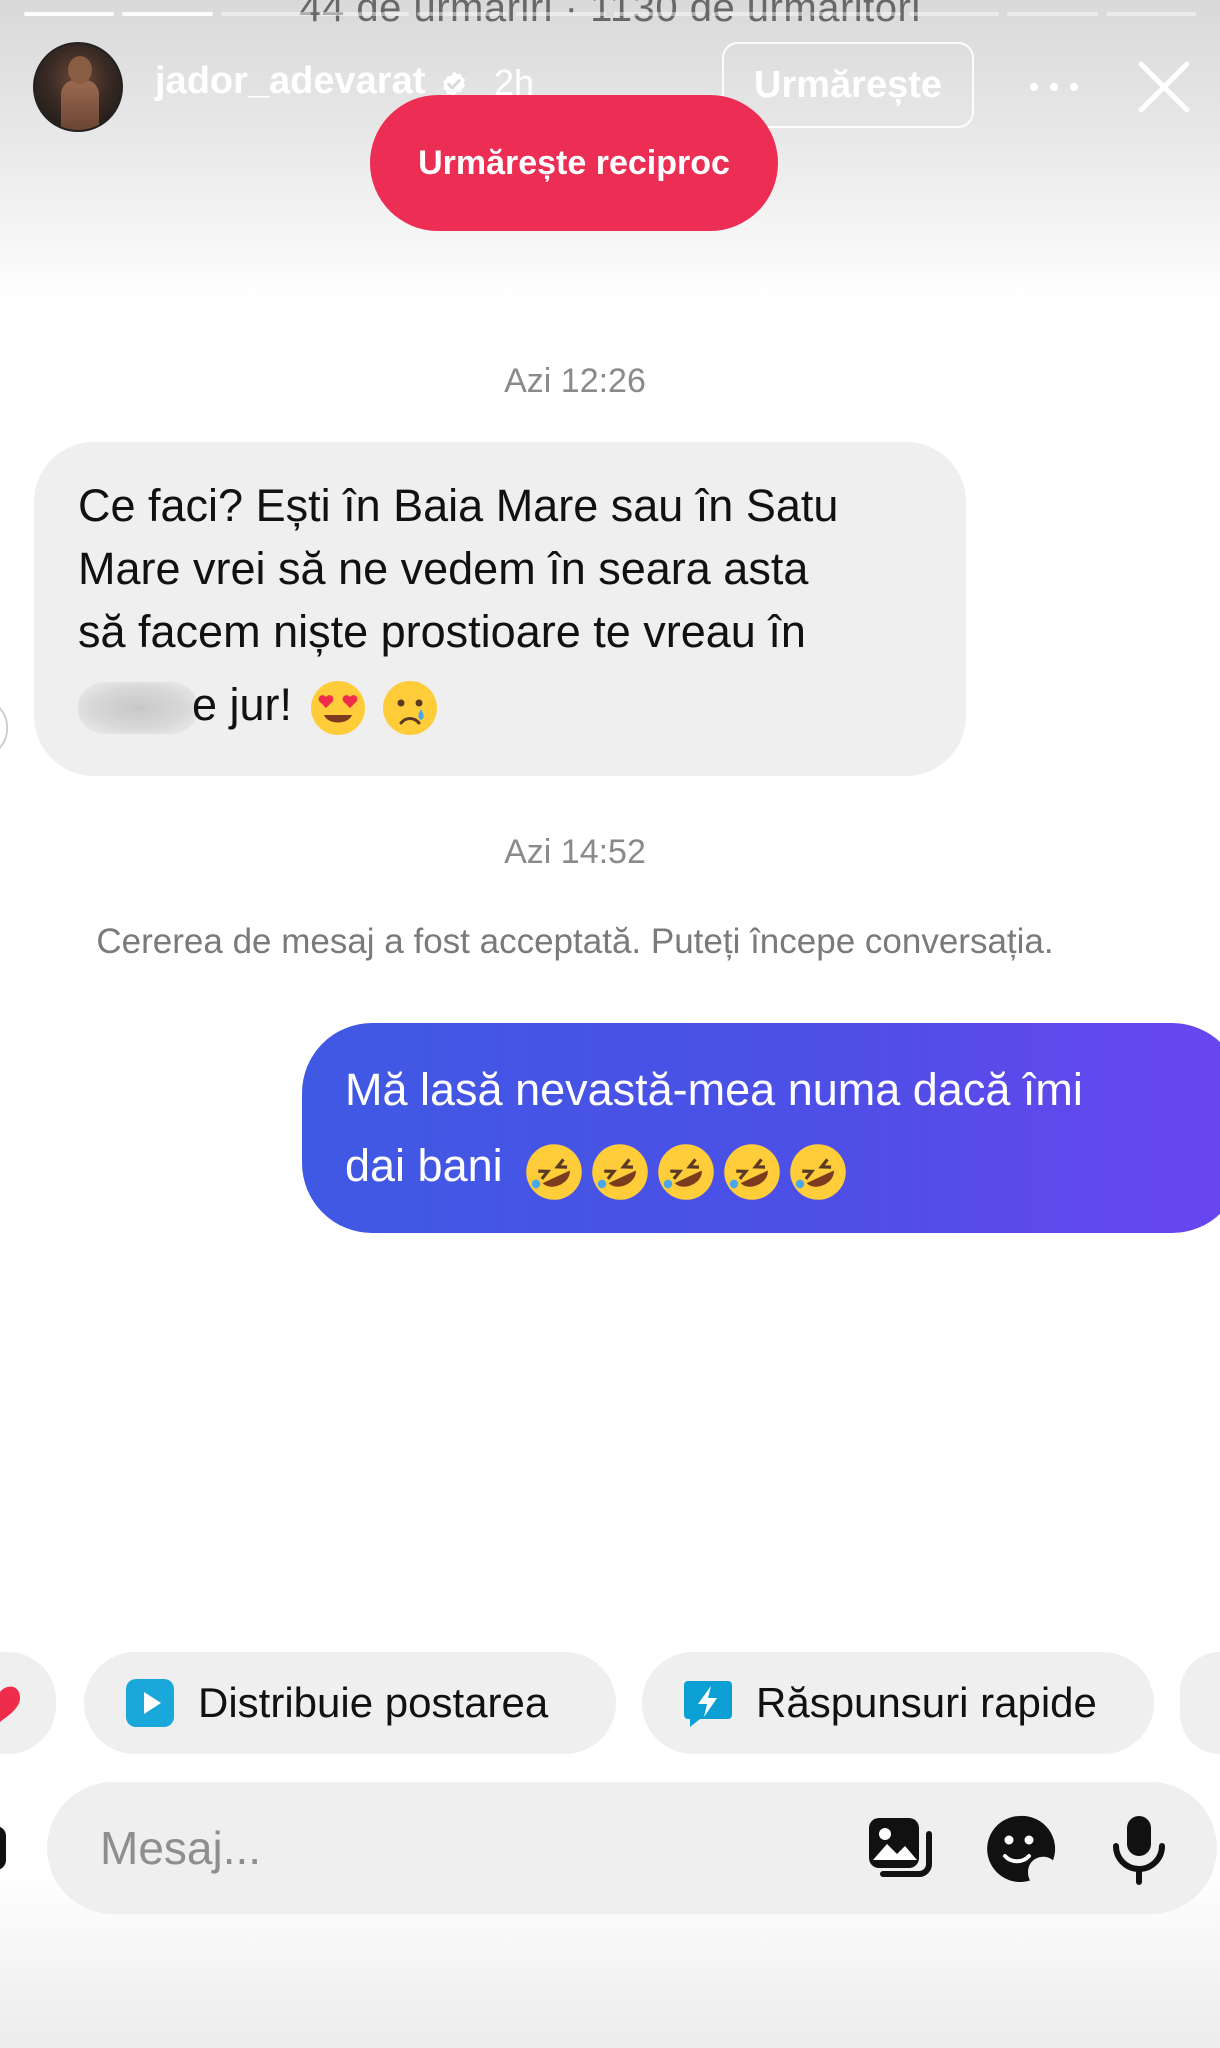 The height and width of the screenshot is (2048, 1220). What do you see at coordinates (290, 81) in the screenshot?
I see `username: jador_adevarat` at bounding box center [290, 81].